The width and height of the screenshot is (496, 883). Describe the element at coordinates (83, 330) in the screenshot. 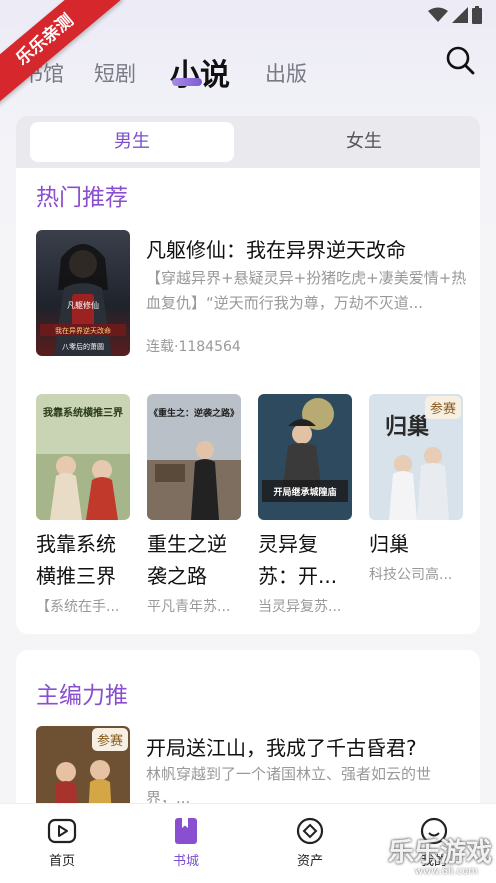

I see `featured-cover-subtitle: 我在异界逆天改命` at that location.